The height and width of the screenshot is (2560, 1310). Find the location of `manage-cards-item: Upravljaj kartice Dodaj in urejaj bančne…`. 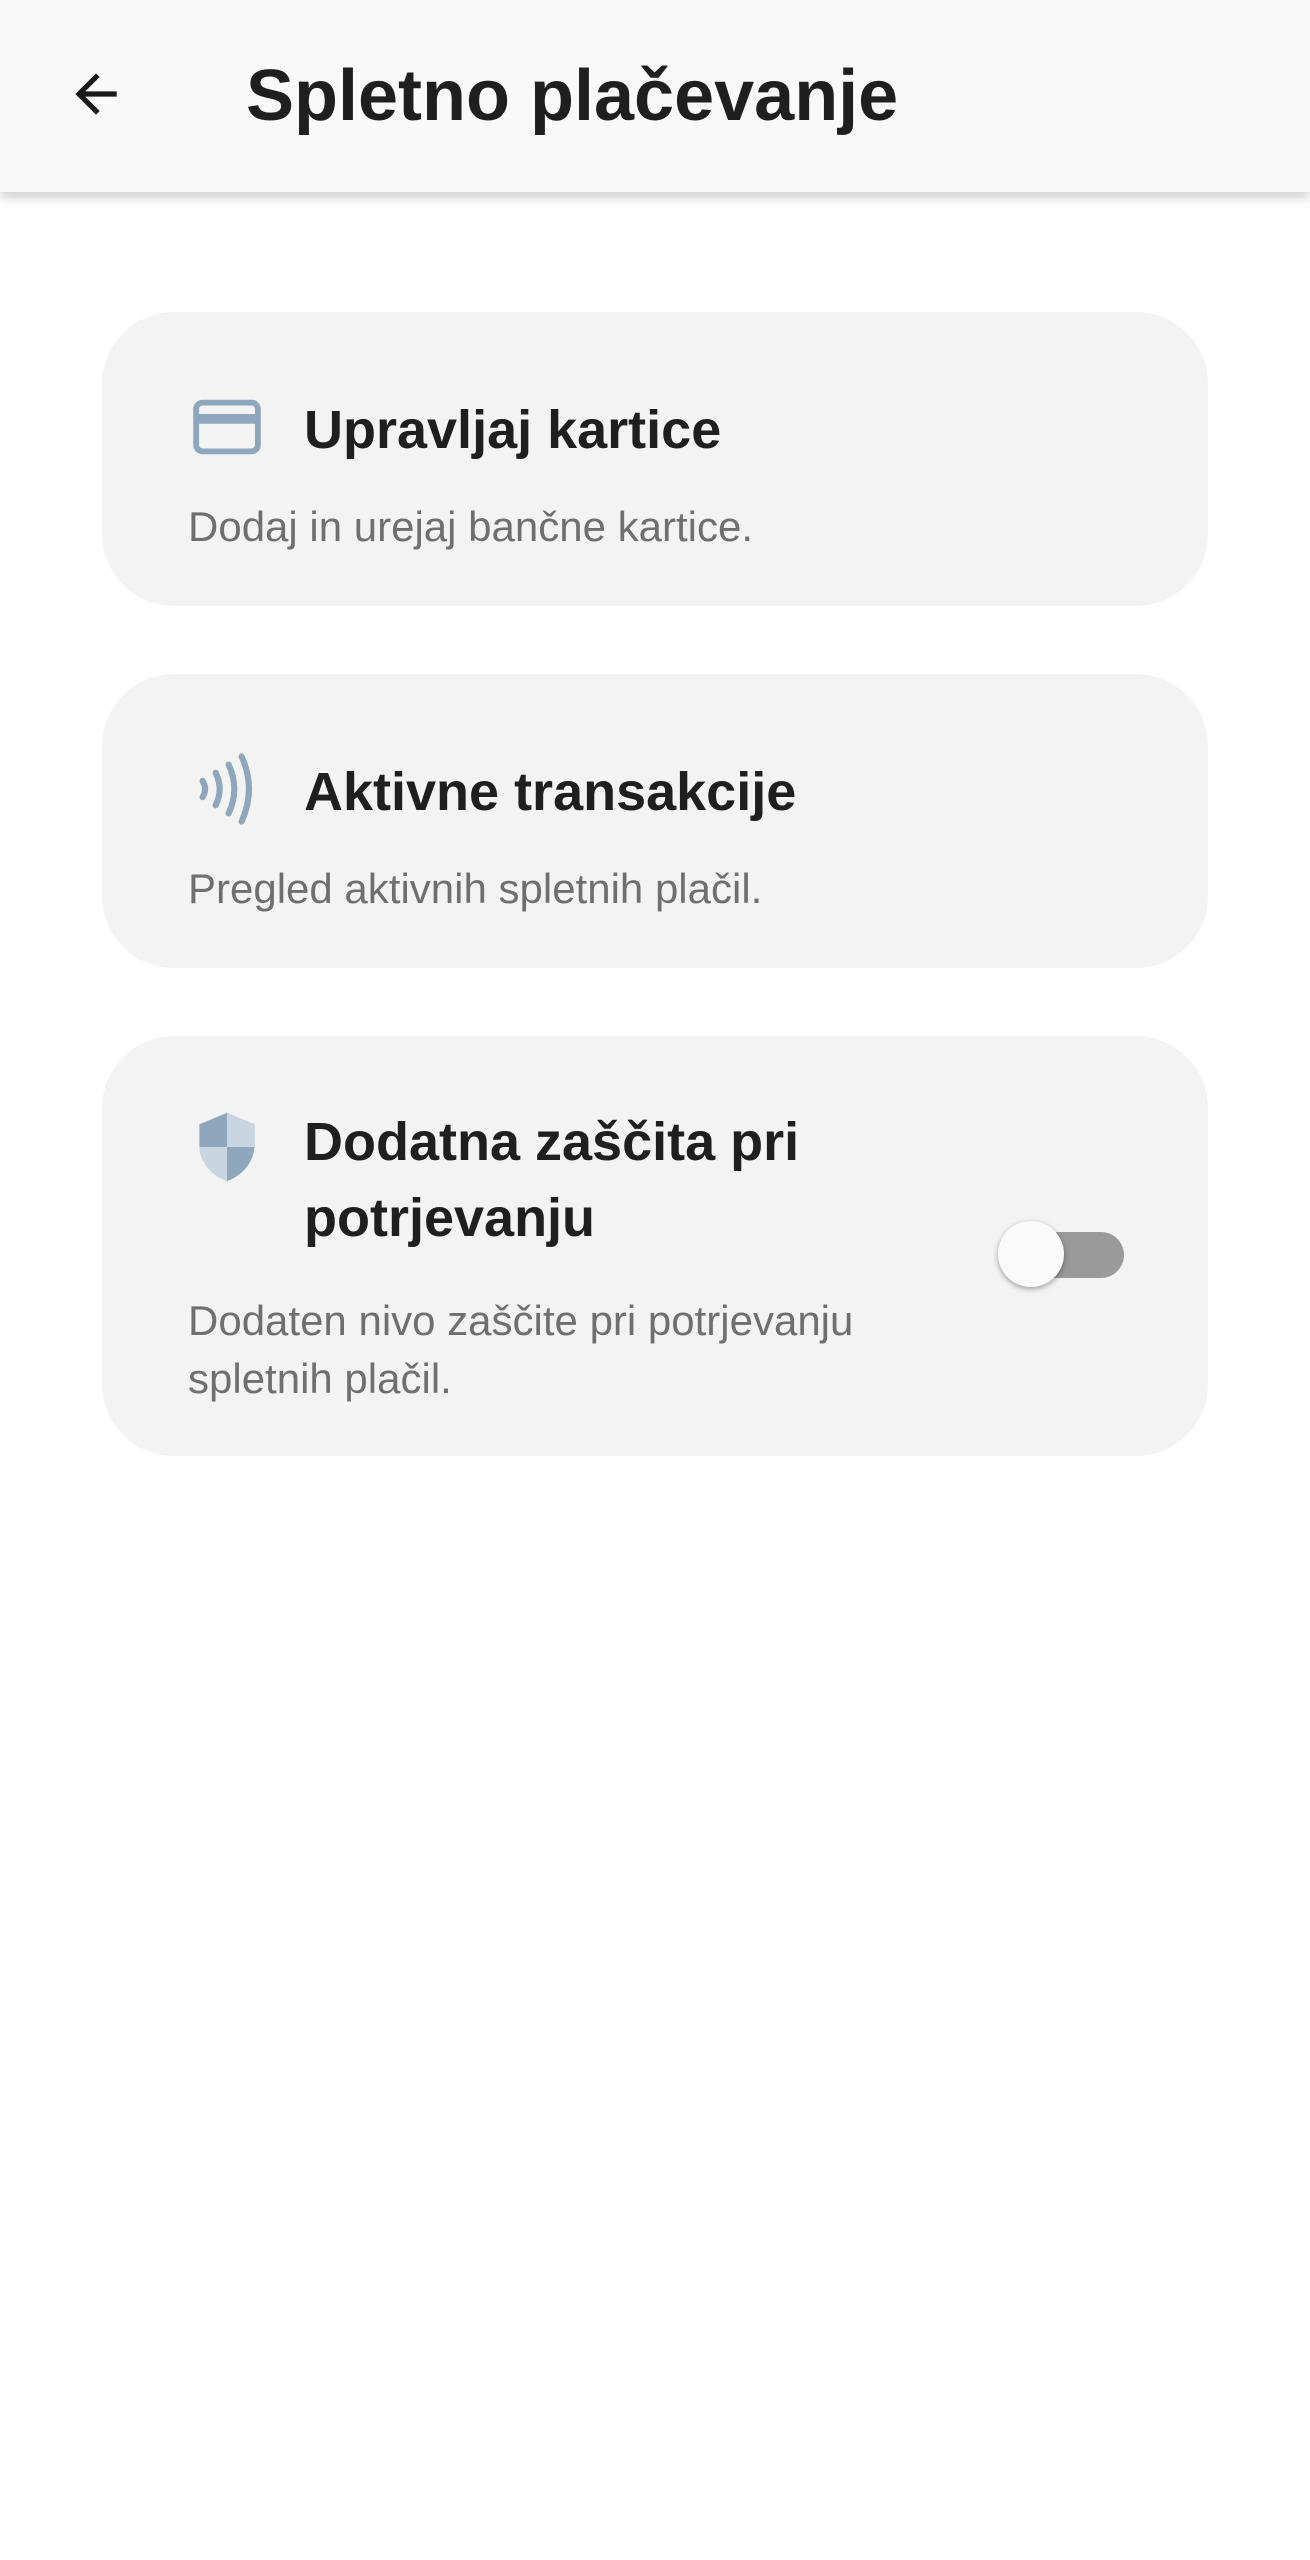

manage-cards-item: Upravljaj kartice Dodaj in urejaj bančne… is located at coordinates (655, 459).